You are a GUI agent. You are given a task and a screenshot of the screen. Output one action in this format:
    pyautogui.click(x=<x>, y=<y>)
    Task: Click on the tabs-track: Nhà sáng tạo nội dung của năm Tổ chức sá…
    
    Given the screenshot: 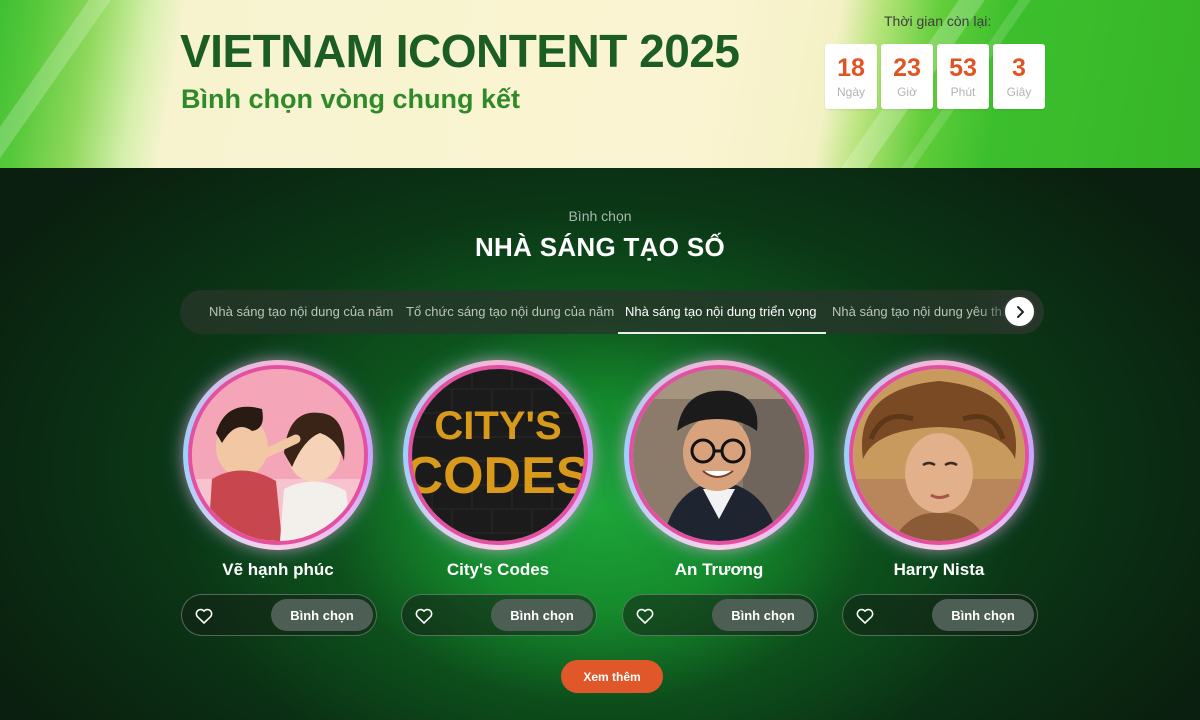 What is the action you would take?
    pyautogui.click(x=612, y=312)
    